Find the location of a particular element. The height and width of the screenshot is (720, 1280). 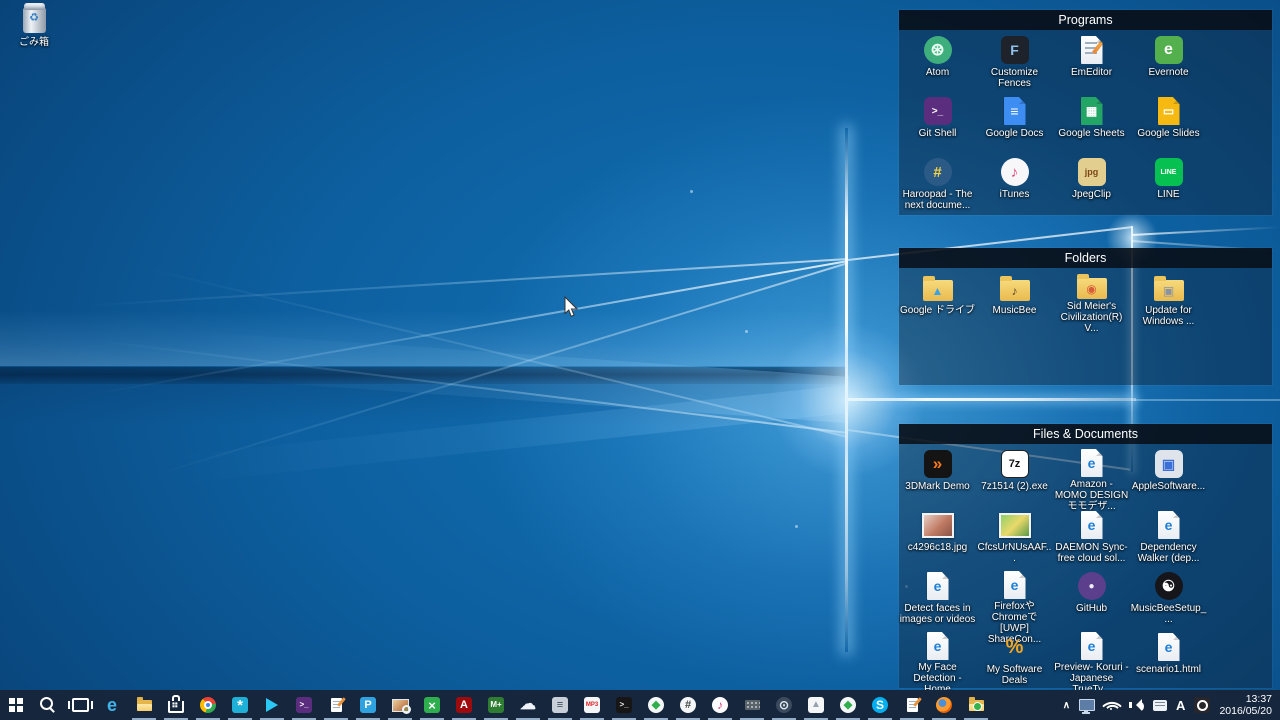

k-pagec: ≡ is located at coordinates (1014, 111).